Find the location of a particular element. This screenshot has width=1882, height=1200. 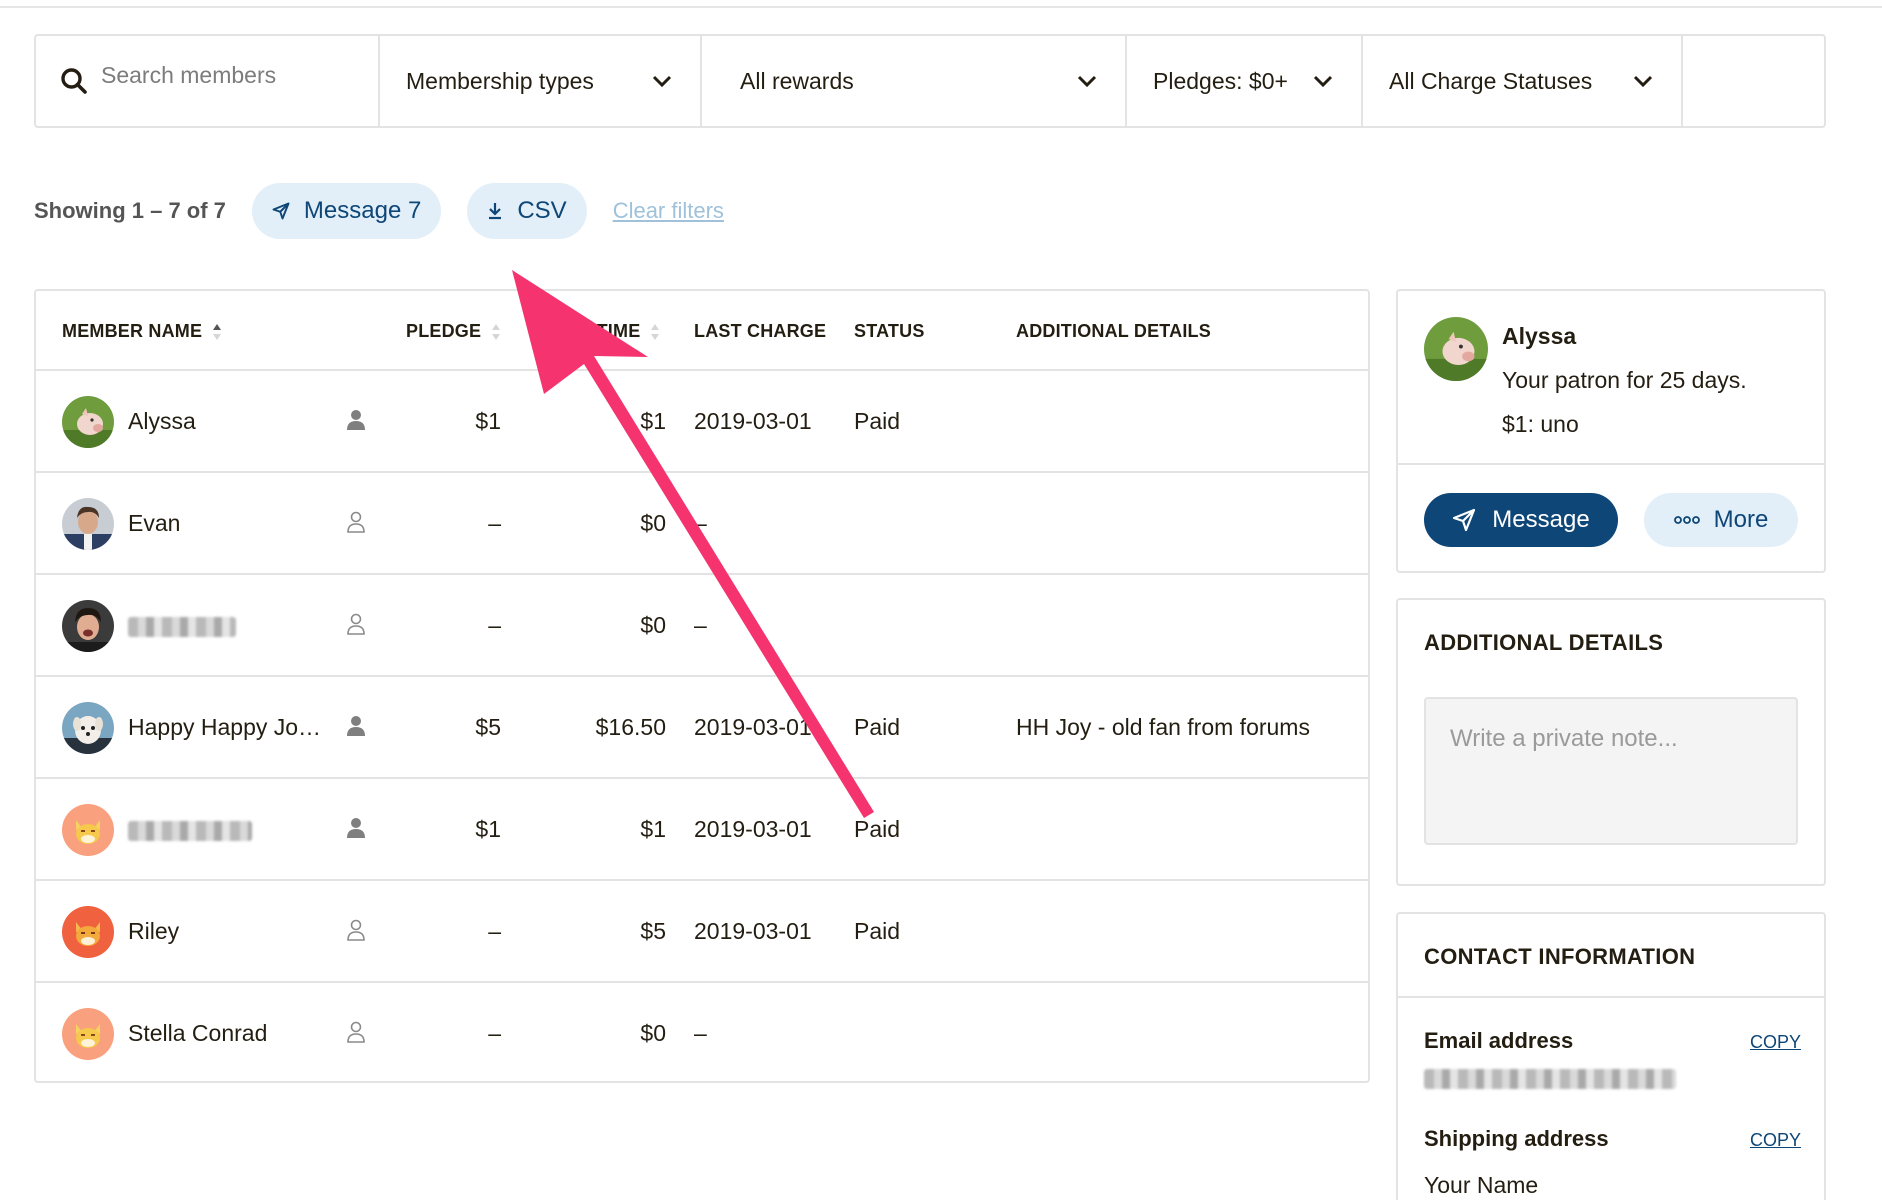

column-header-lifetime: IFETIME is located at coordinates (614, 331).